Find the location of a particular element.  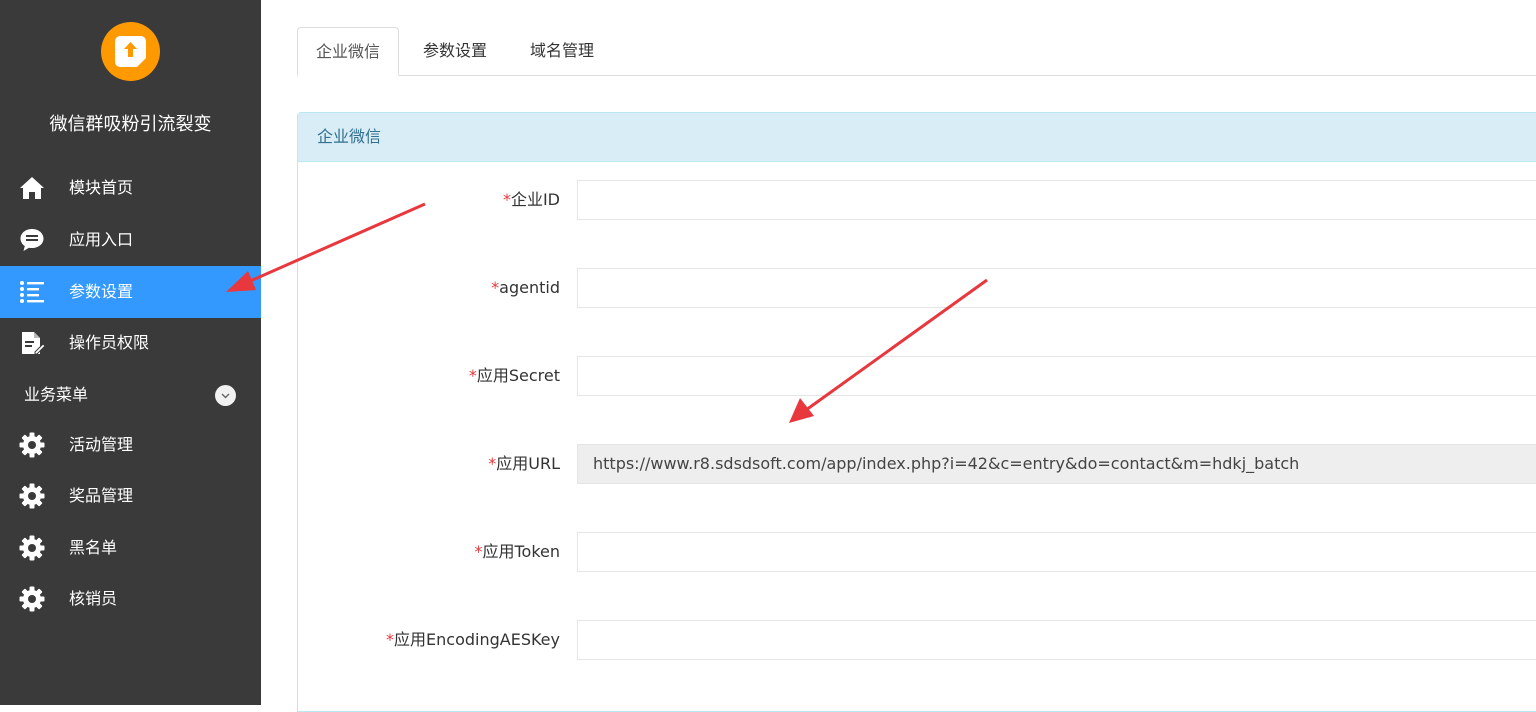

sidebar-item-label: 操作员权限 is located at coordinates (109, 342).